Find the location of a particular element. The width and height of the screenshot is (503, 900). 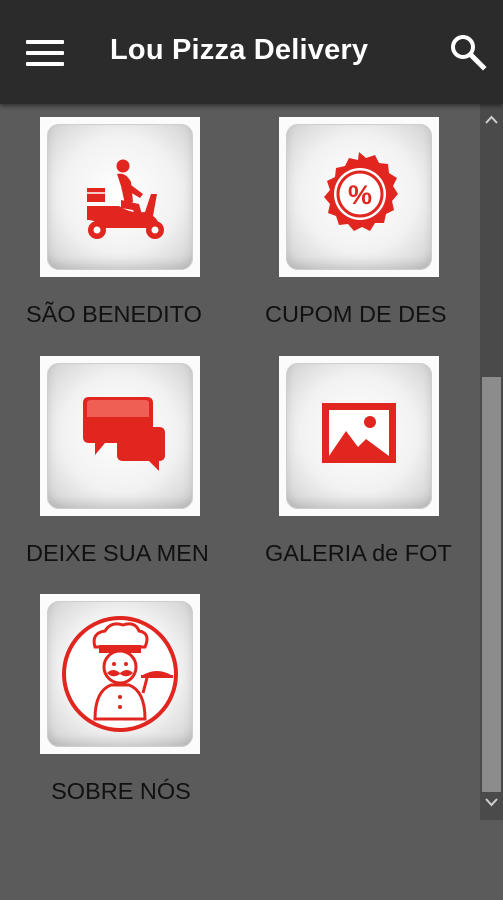

tile-label: GALERIA de FOT is located at coordinates (358, 553).